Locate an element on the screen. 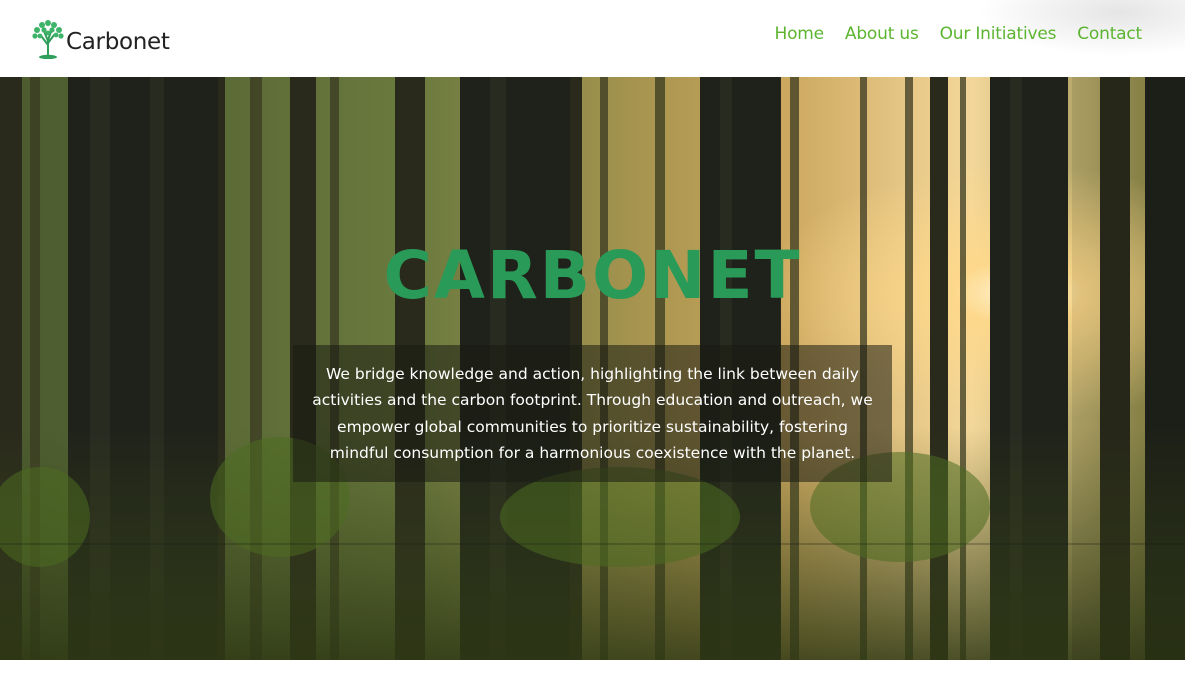 The width and height of the screenshot is (1185, 678). tree-icon is located at coordinates (48, 39).